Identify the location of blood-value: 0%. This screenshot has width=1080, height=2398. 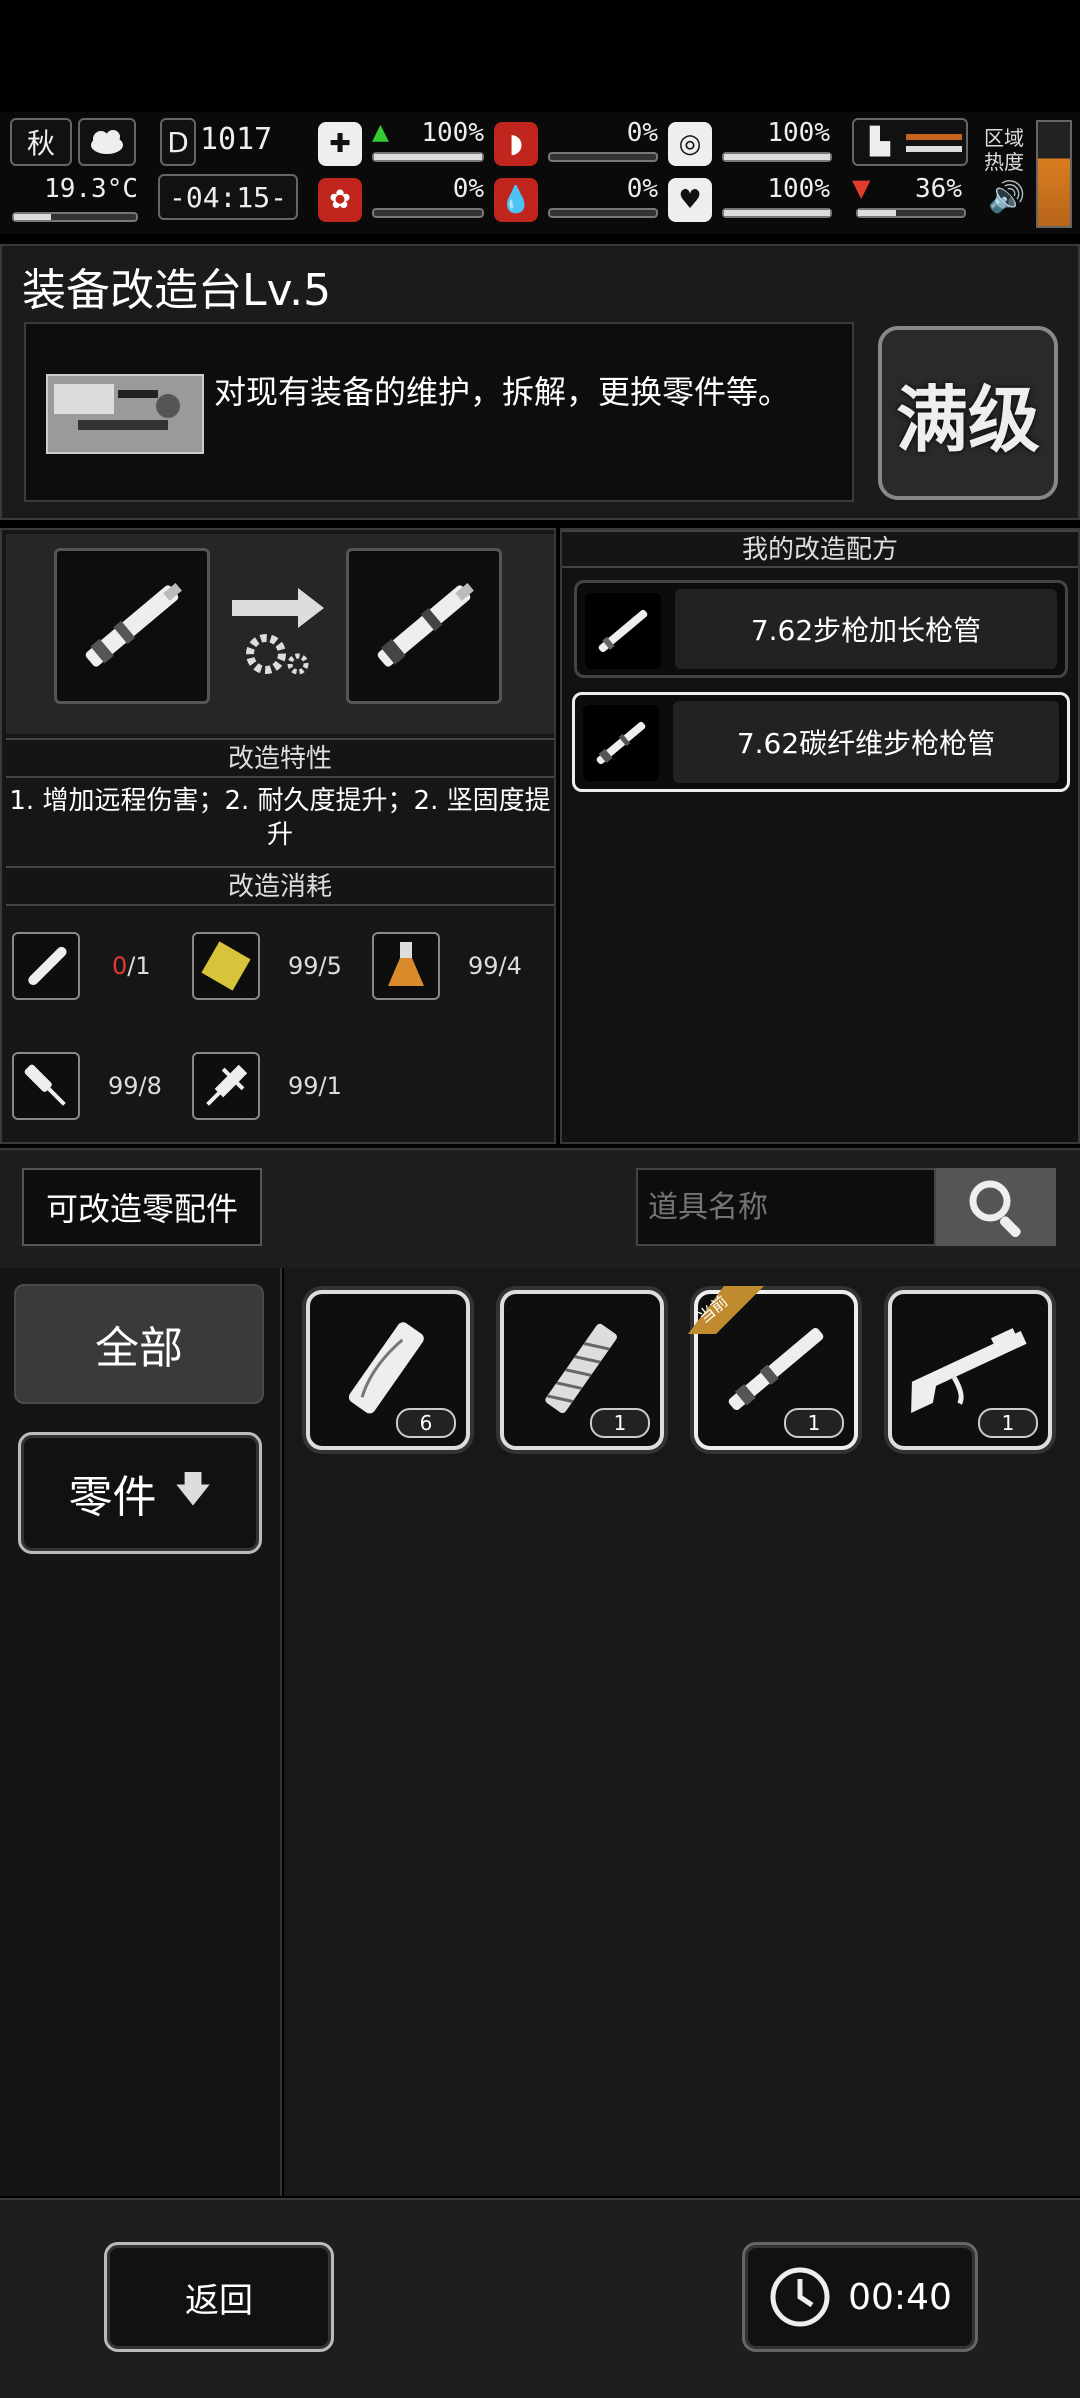
(642, 189).